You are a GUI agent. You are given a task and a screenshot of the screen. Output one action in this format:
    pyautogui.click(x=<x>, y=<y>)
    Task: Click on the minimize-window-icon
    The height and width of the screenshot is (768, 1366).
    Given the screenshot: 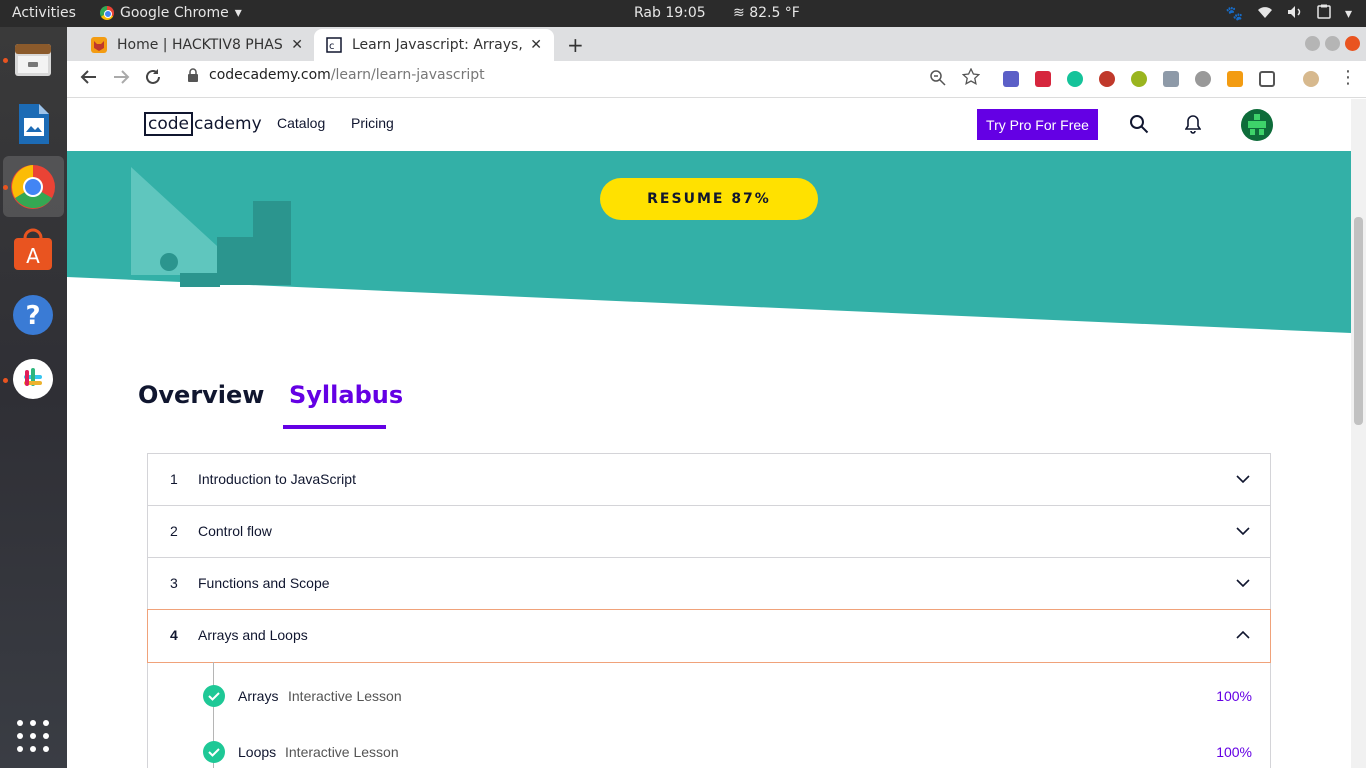 What is the action you would take?
    pyautogui.click(x=1312, y=43)
    